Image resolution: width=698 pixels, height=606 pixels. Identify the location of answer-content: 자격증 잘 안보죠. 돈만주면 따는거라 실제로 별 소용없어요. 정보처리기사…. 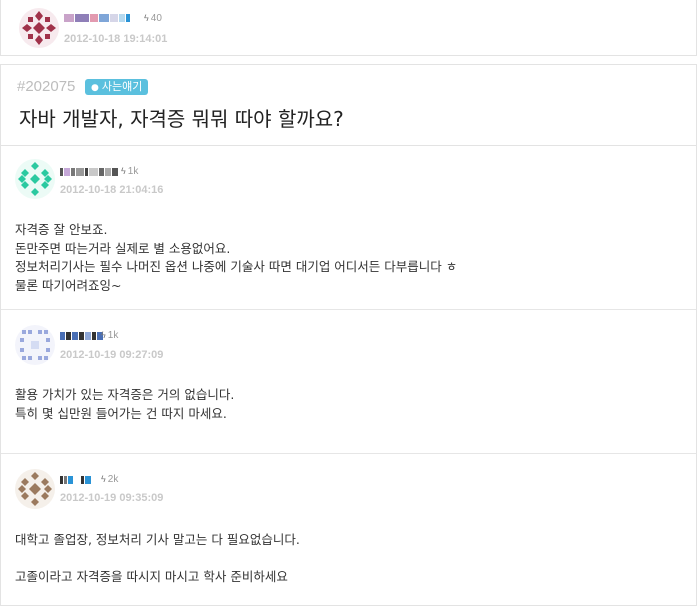
(236, 257).